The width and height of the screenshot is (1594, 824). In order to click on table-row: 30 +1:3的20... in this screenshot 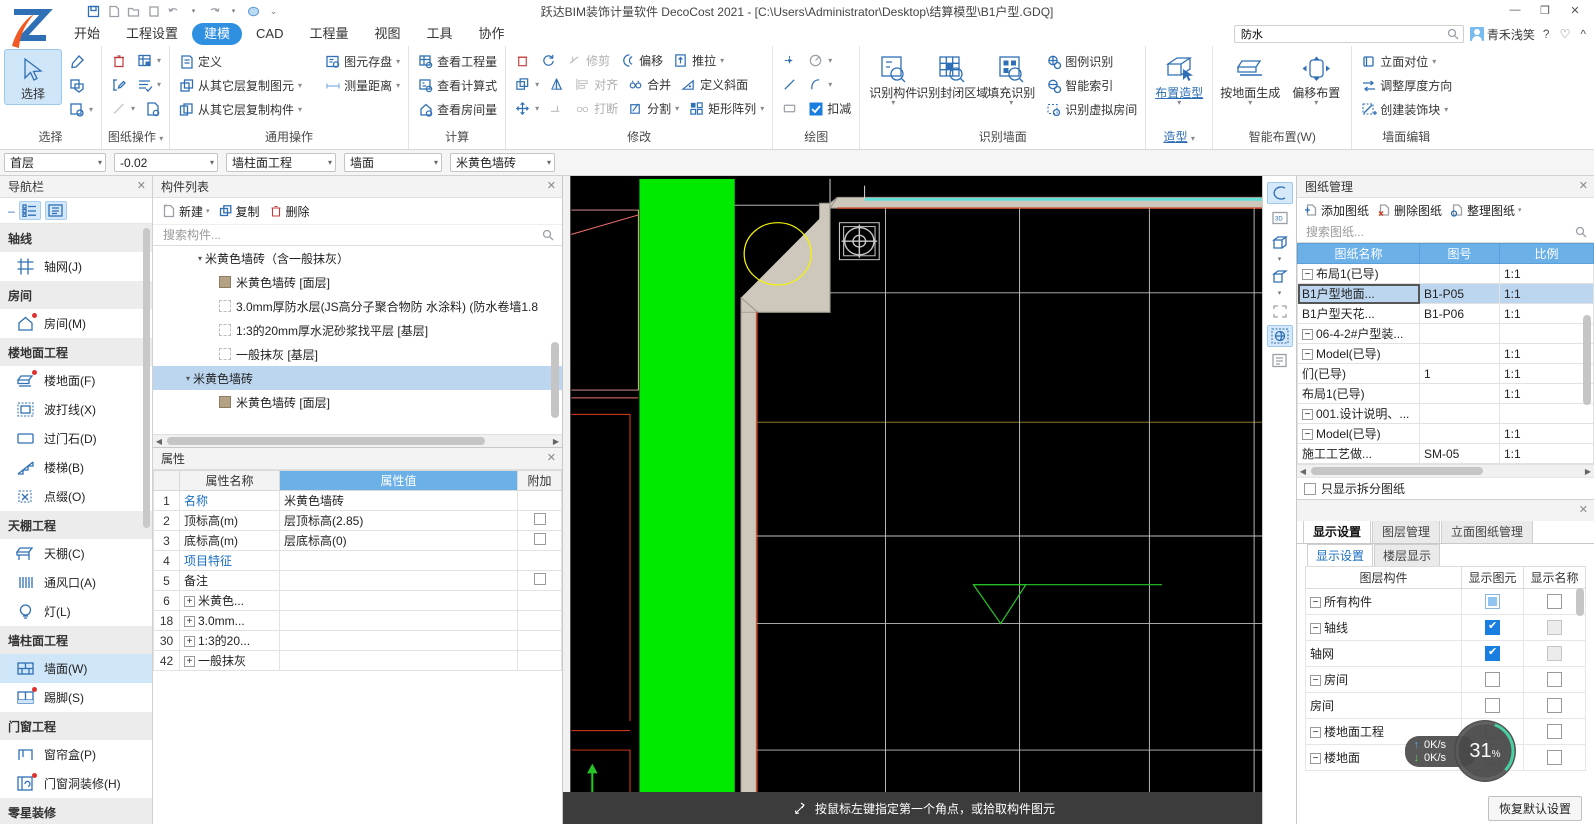, I will do `click(357, 640)`.